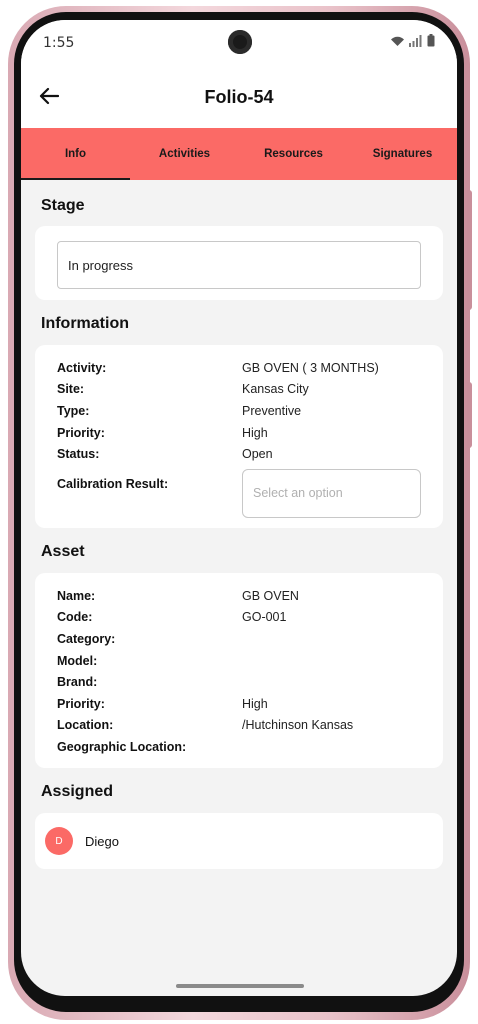  What do you see at coordinates (71, 389) in the screenshot?
I see `info-label: Site:` at bounding box center [71, 389].